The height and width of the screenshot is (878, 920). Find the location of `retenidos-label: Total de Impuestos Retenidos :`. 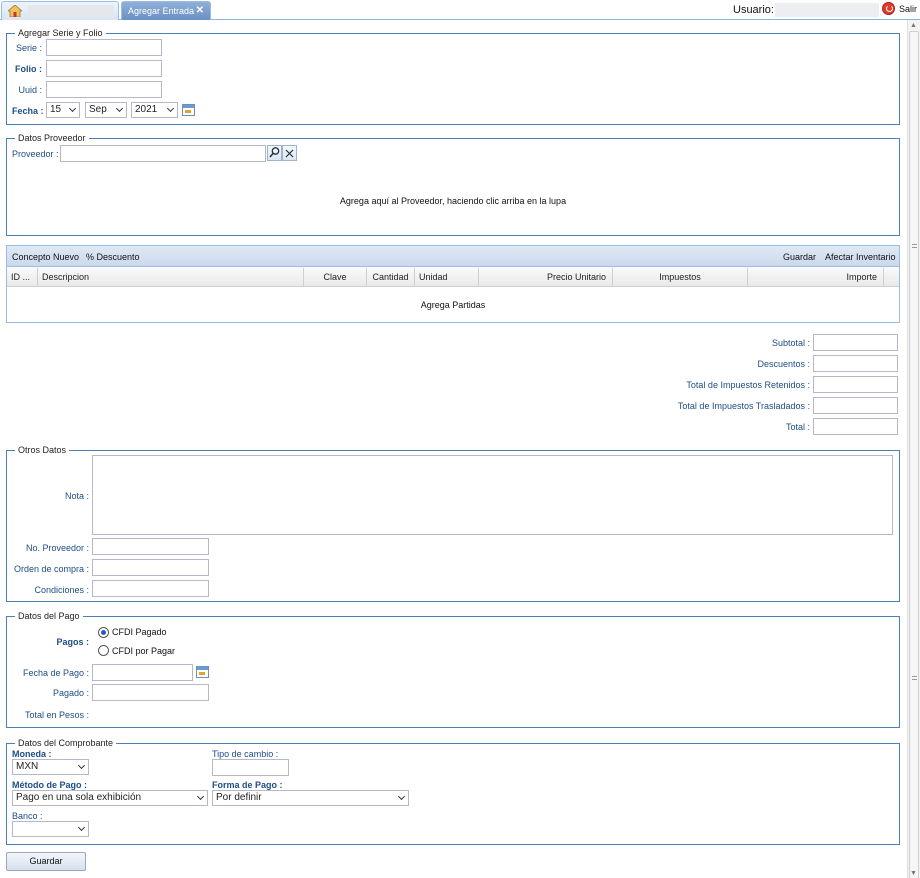

retenidos-label: Total de Impuestos Retenidos : is located at coordinates (748, 385).